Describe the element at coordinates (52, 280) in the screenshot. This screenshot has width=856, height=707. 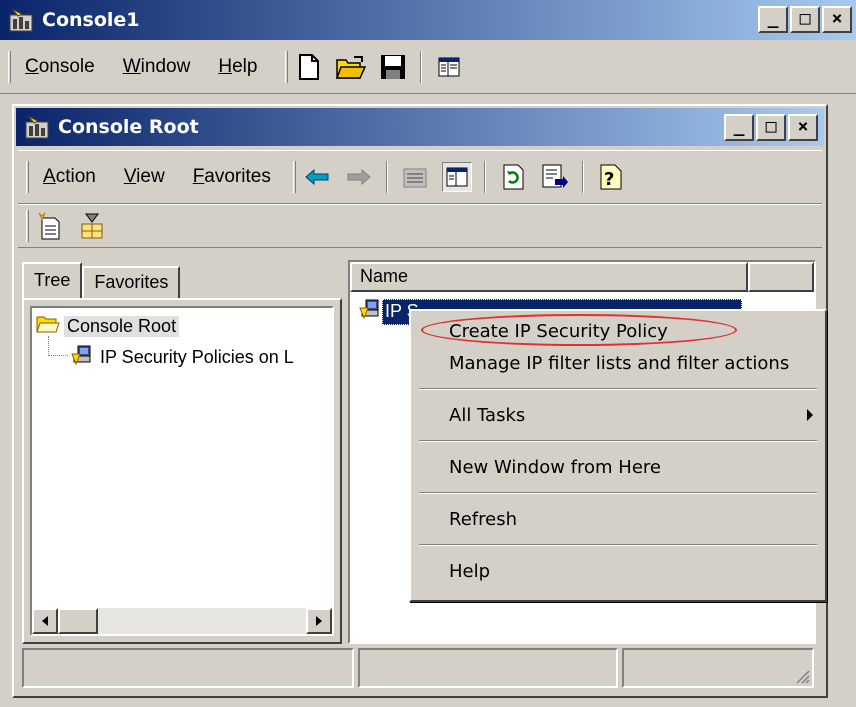
I see `tab-tree: Tree` at that location.